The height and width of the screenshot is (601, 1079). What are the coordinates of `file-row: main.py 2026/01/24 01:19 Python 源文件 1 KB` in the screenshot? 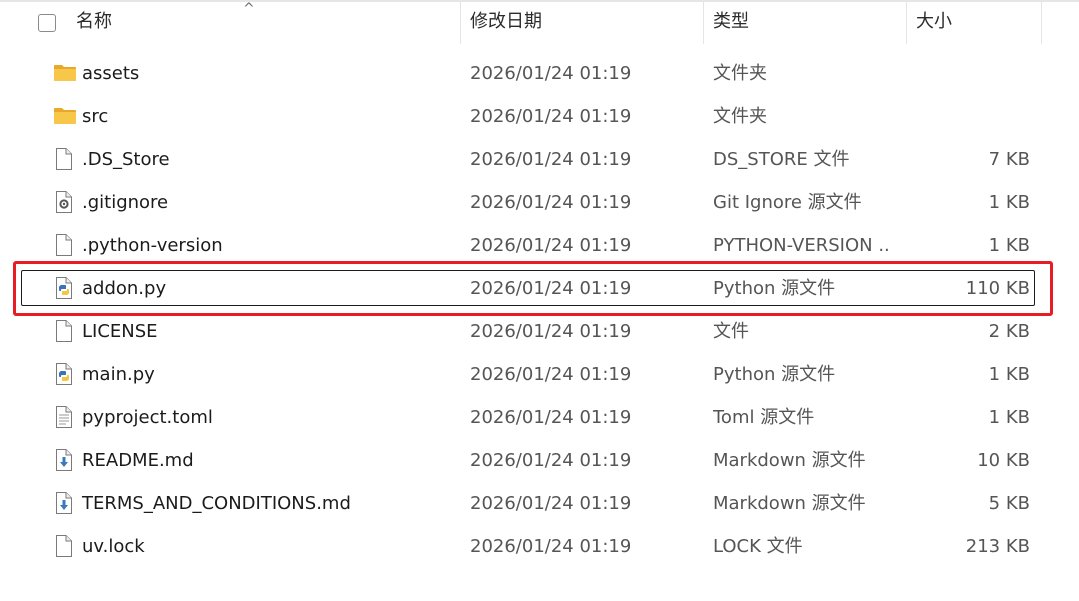 It's located at (539, 374).